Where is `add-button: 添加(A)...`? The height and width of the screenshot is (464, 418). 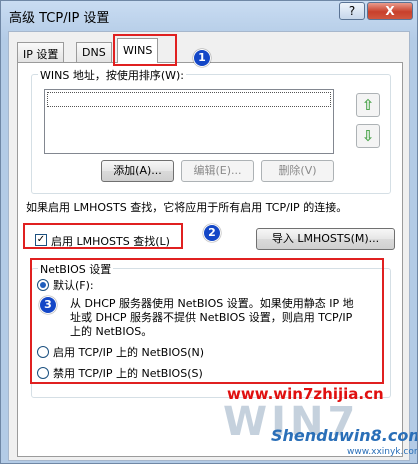
add-button: 添加(A)... is located at coordinates (137, 171).